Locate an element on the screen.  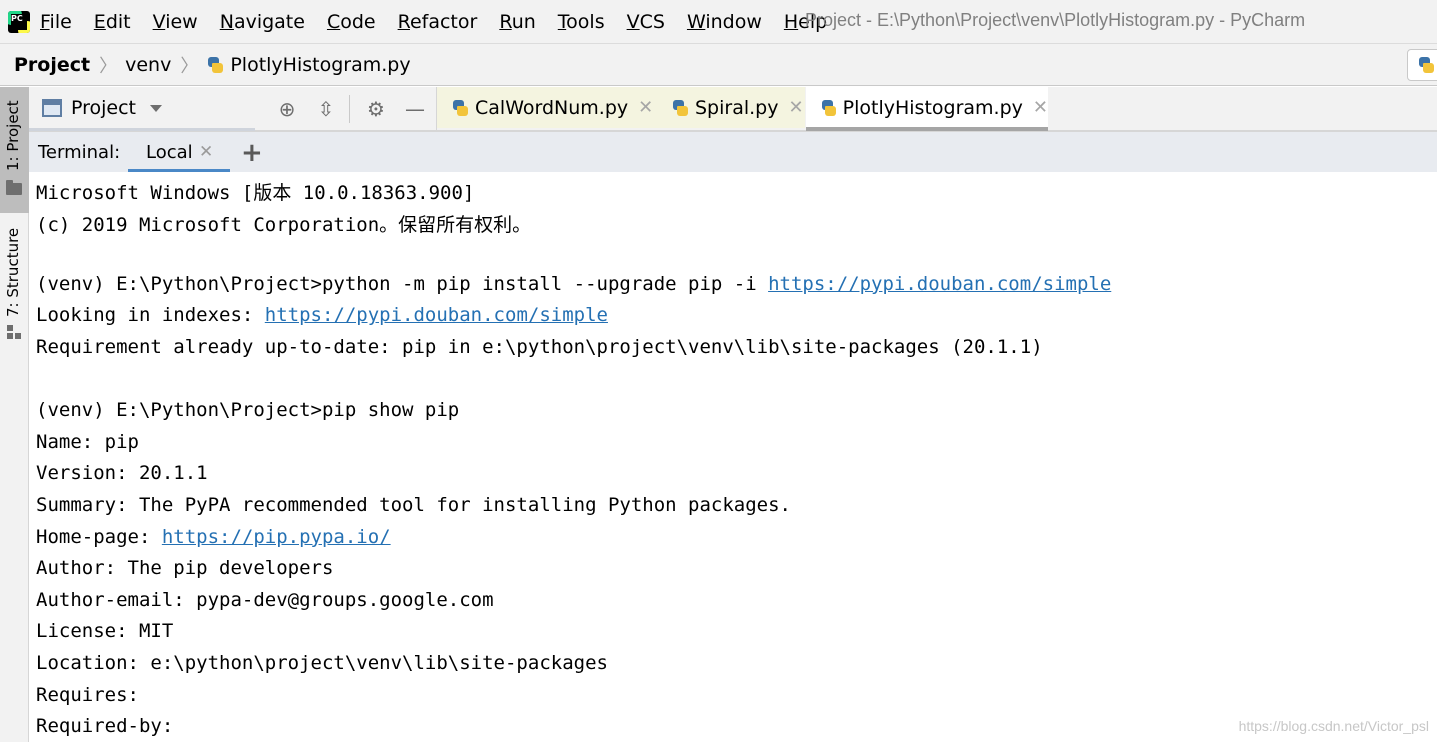
caret-down-icon is located at coordinates (156, 108).